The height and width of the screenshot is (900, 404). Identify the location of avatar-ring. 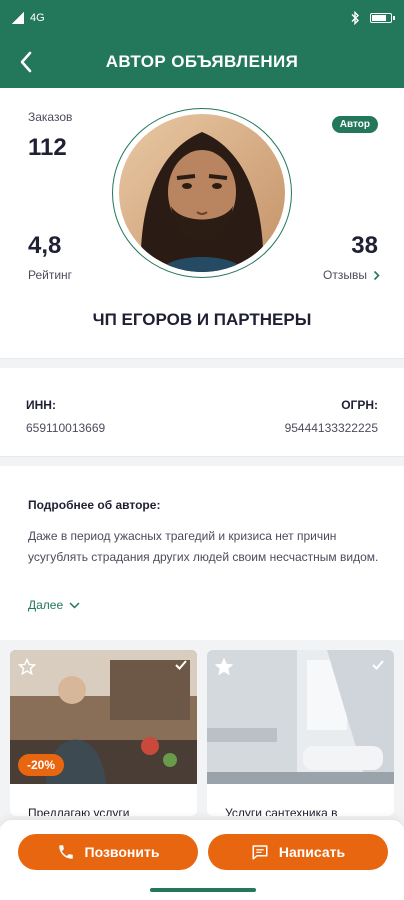
(202, 193).